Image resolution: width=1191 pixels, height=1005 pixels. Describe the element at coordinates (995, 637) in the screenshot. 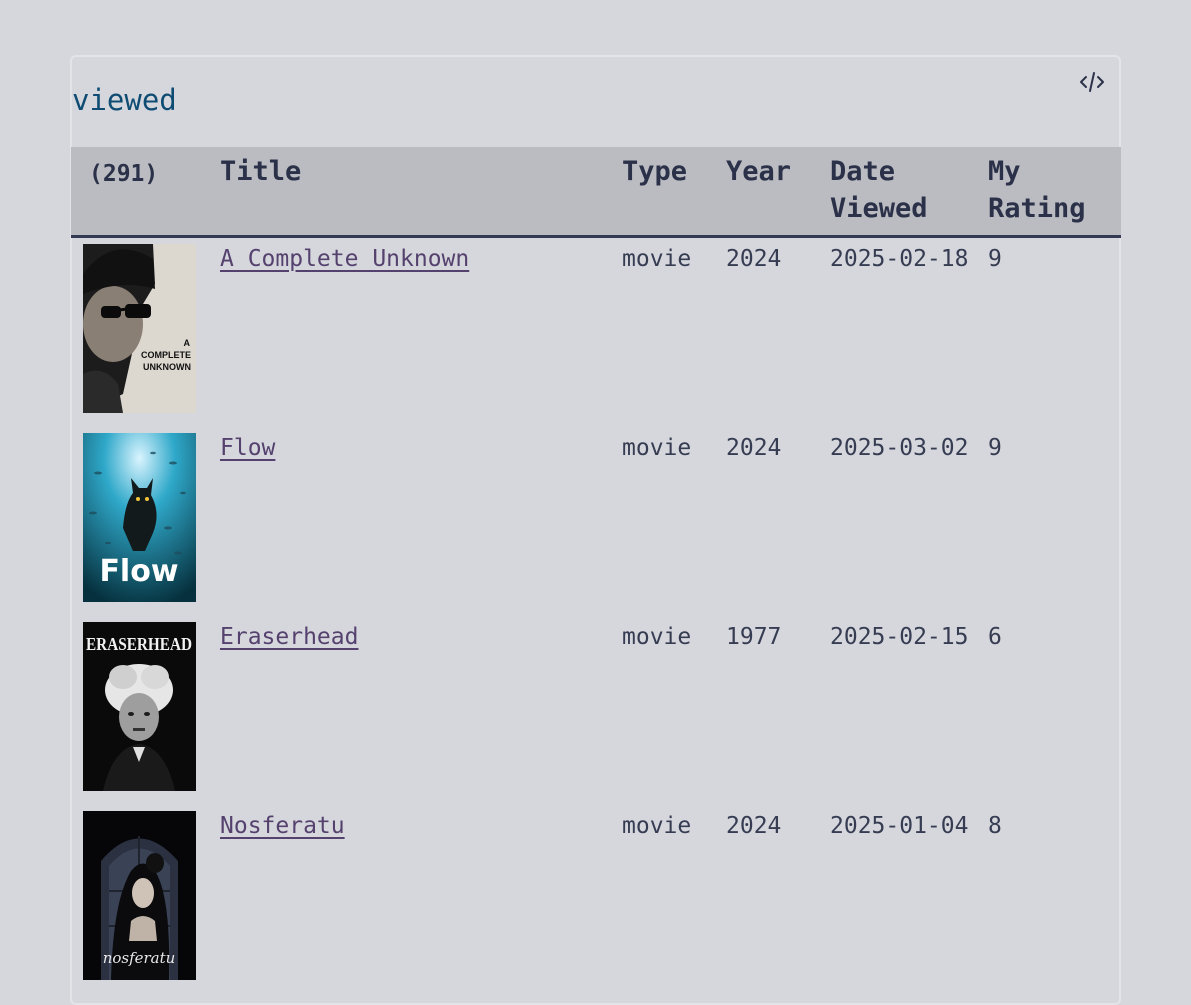

I see `rating-cell: 6` at that location.